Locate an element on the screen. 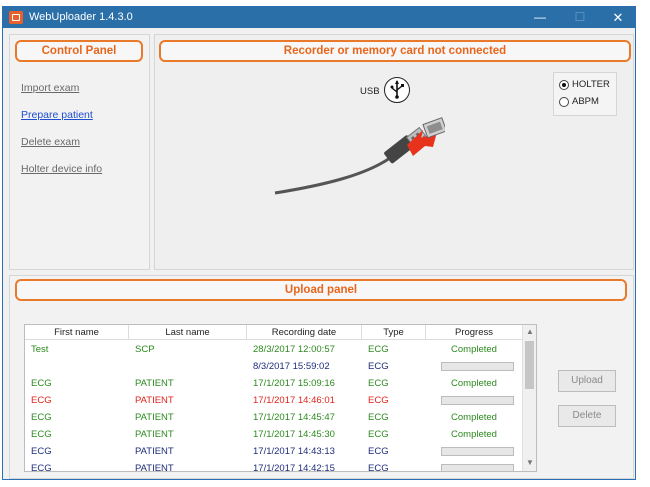  table-row: ECG PATIENT 17/1/2017 14:45:30 ECG Completed is located at coordinates (273, 434).